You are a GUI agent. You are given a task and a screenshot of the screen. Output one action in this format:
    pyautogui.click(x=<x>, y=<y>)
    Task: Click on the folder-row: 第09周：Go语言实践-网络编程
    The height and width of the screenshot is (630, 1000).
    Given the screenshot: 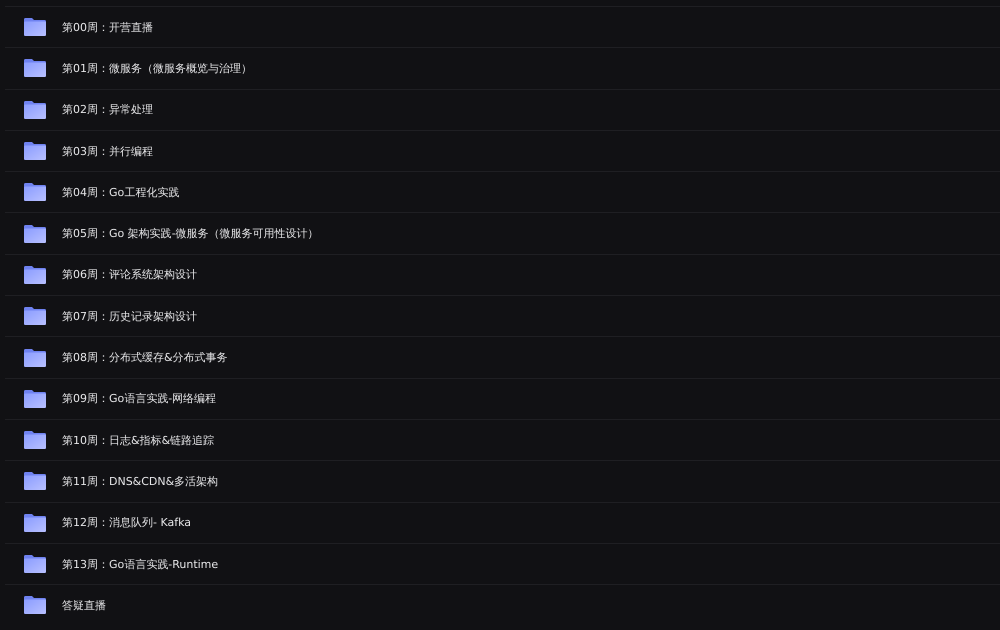 What is the action you would take?
    pyautogui.click(x=502, y=398)
    